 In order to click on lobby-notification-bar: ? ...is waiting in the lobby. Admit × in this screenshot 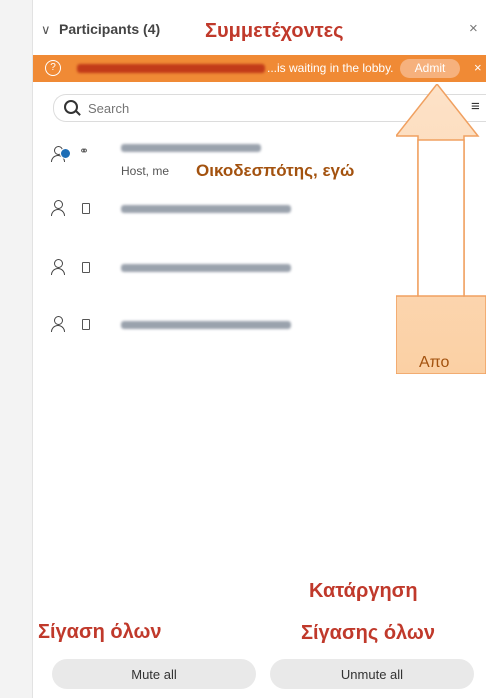, I will do `click(259, 68)`.